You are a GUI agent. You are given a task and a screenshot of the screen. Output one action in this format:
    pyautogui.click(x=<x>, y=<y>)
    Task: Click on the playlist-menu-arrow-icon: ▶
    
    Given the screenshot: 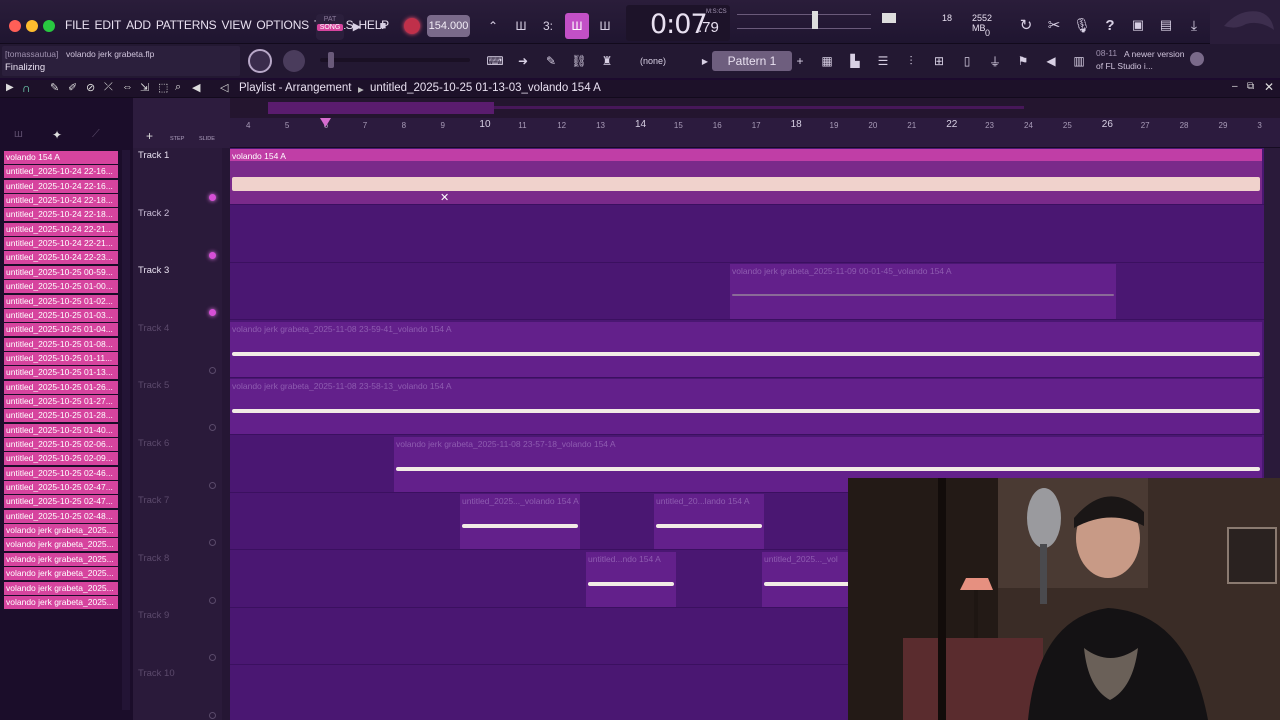 What is the action you would take?
    pyautogui.click(x=10, y=87)
    